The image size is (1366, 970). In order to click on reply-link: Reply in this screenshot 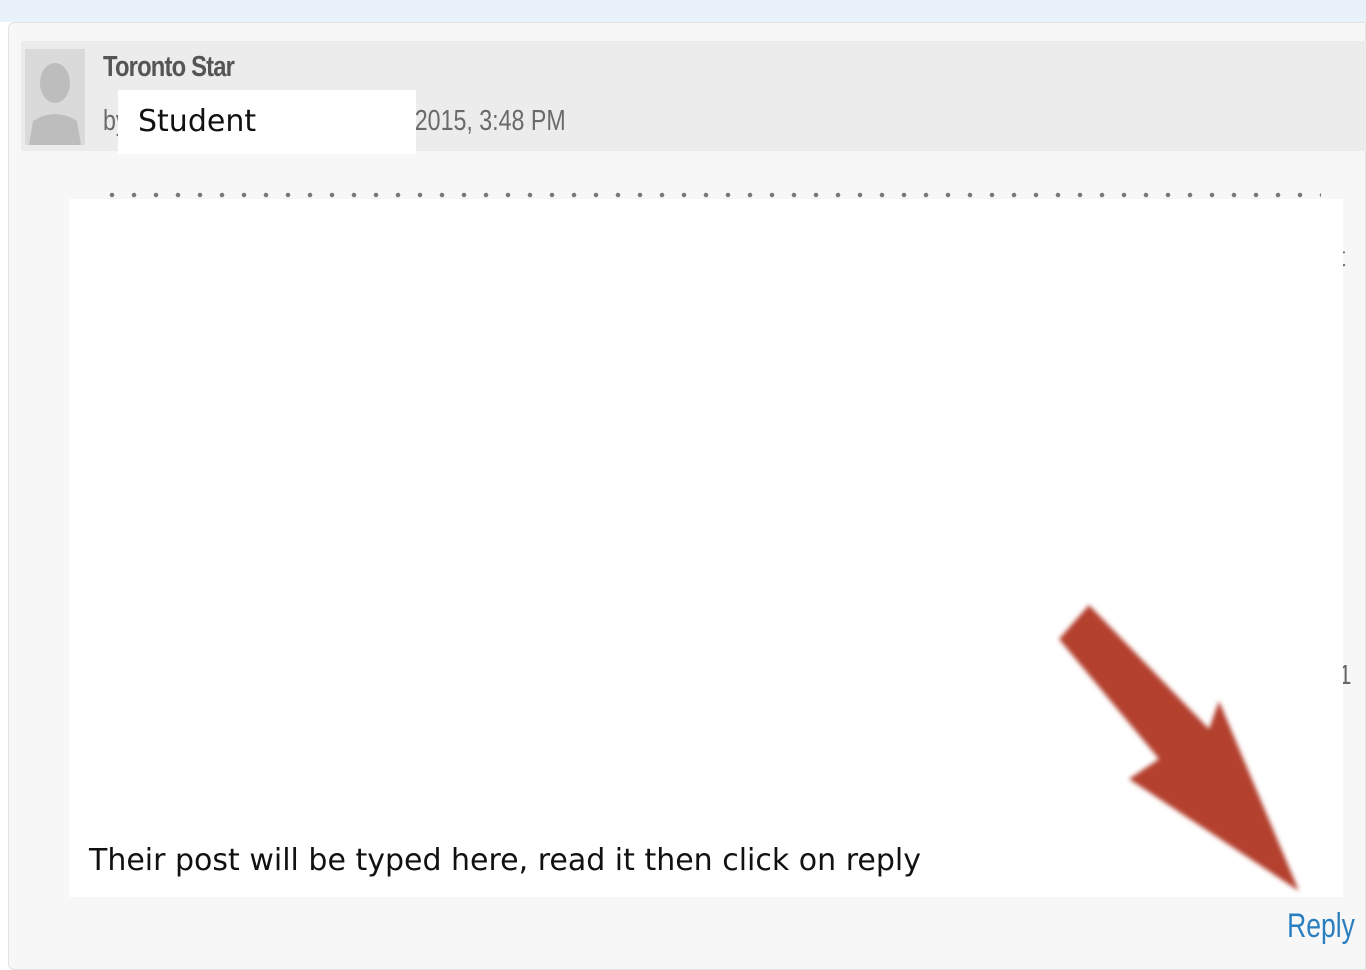, I will do `click(1321, 926)`.